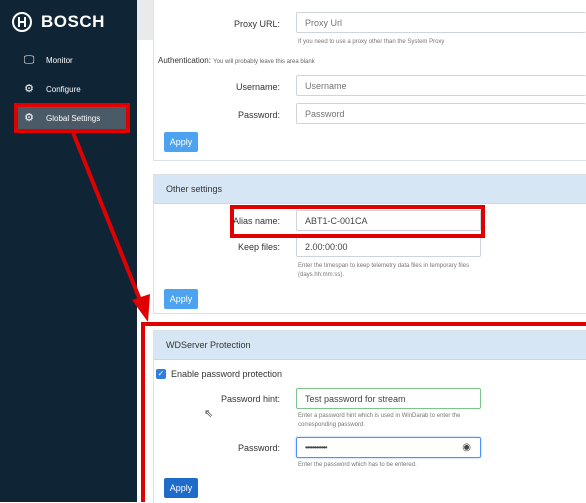 The image size is (586, 503). Describe the element at coordinates (257, 87) in the screenshot. I see `username-label: Username:` at that location.